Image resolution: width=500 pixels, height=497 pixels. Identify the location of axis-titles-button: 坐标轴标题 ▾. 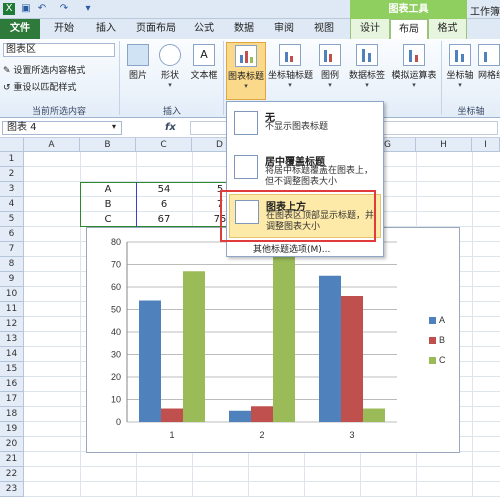
(290, 71).